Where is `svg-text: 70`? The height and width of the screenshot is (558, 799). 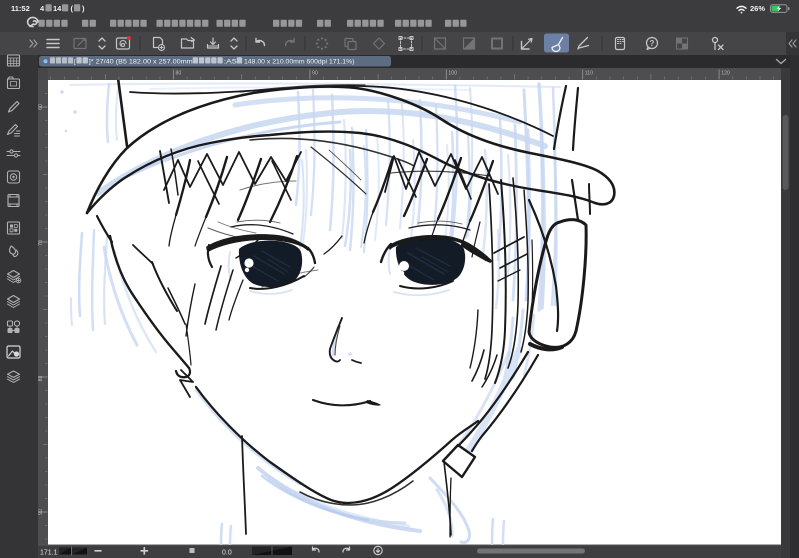 svg-text: 70 is located at coordinates (41, 243).